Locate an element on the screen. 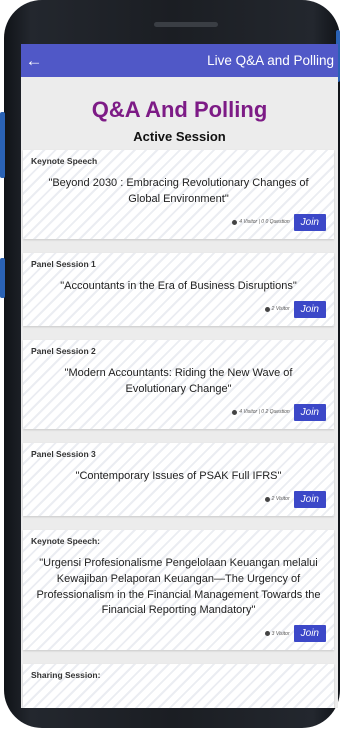  session-type: Panel Session 3 is located at coordinates (63, 453).